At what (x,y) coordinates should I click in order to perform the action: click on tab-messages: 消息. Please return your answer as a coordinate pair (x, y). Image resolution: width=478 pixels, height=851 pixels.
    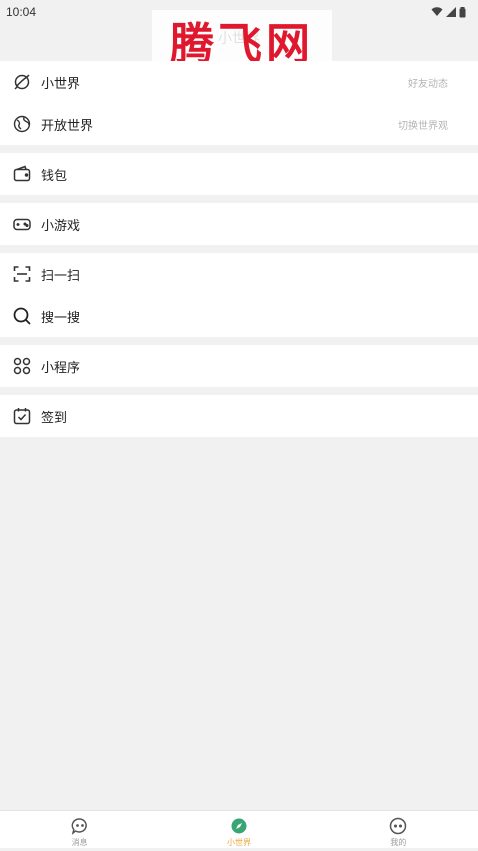
    Looking at the image, I should click on (79, 831).